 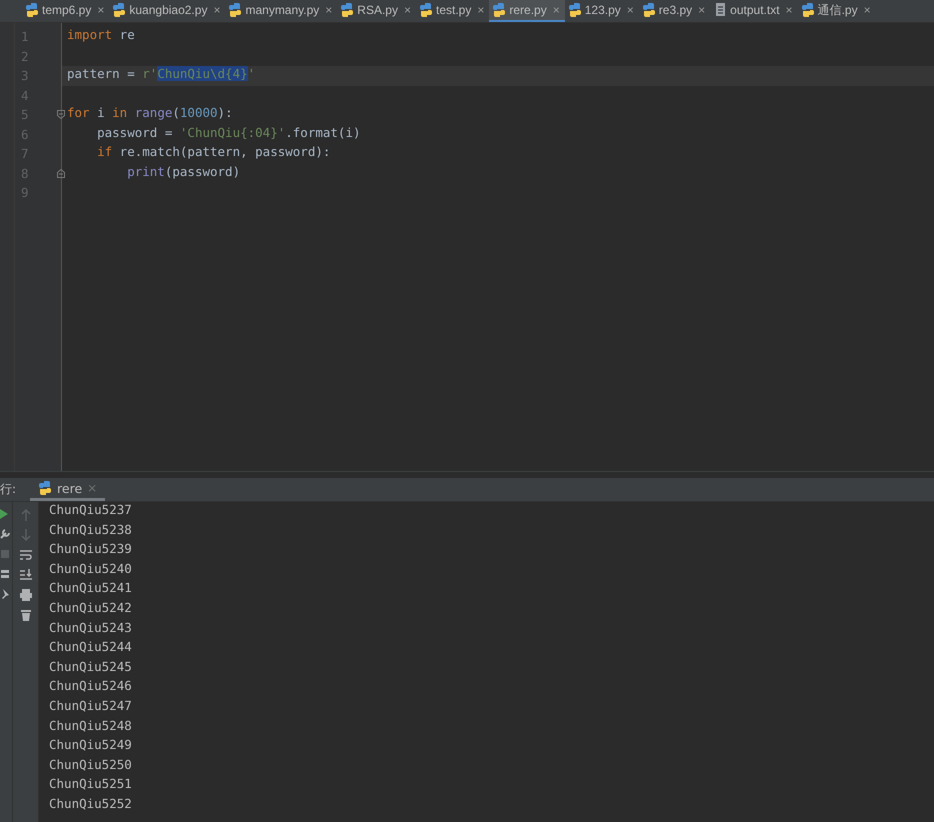 I want to click on file-tab: re3.py ×, so click(x=674, y=11).